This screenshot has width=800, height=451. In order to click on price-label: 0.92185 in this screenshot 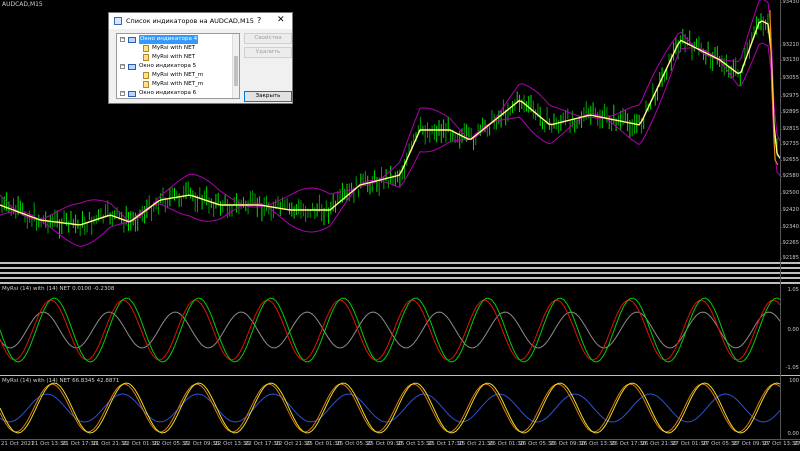, I will do `click(790, 258)`.